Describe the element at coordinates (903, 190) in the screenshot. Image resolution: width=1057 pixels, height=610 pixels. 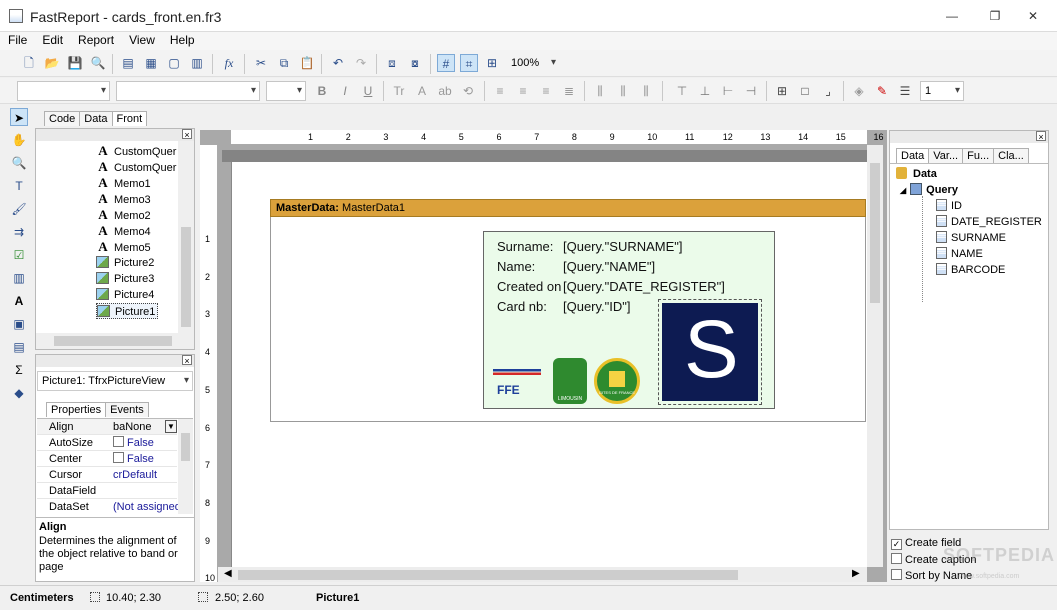
I see `collapse-icon: ◢` at that location.